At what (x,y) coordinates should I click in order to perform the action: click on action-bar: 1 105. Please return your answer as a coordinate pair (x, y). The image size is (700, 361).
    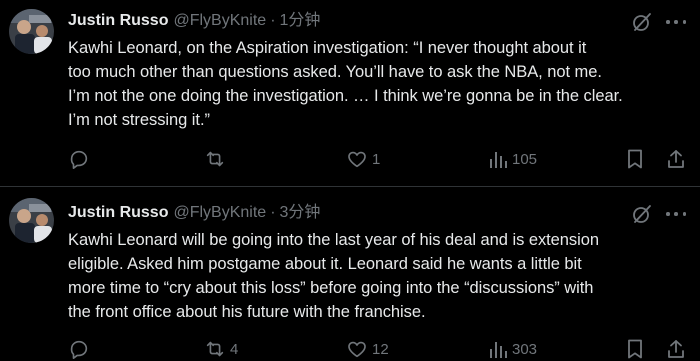
    Looking at the image, I should click on (350, 159).